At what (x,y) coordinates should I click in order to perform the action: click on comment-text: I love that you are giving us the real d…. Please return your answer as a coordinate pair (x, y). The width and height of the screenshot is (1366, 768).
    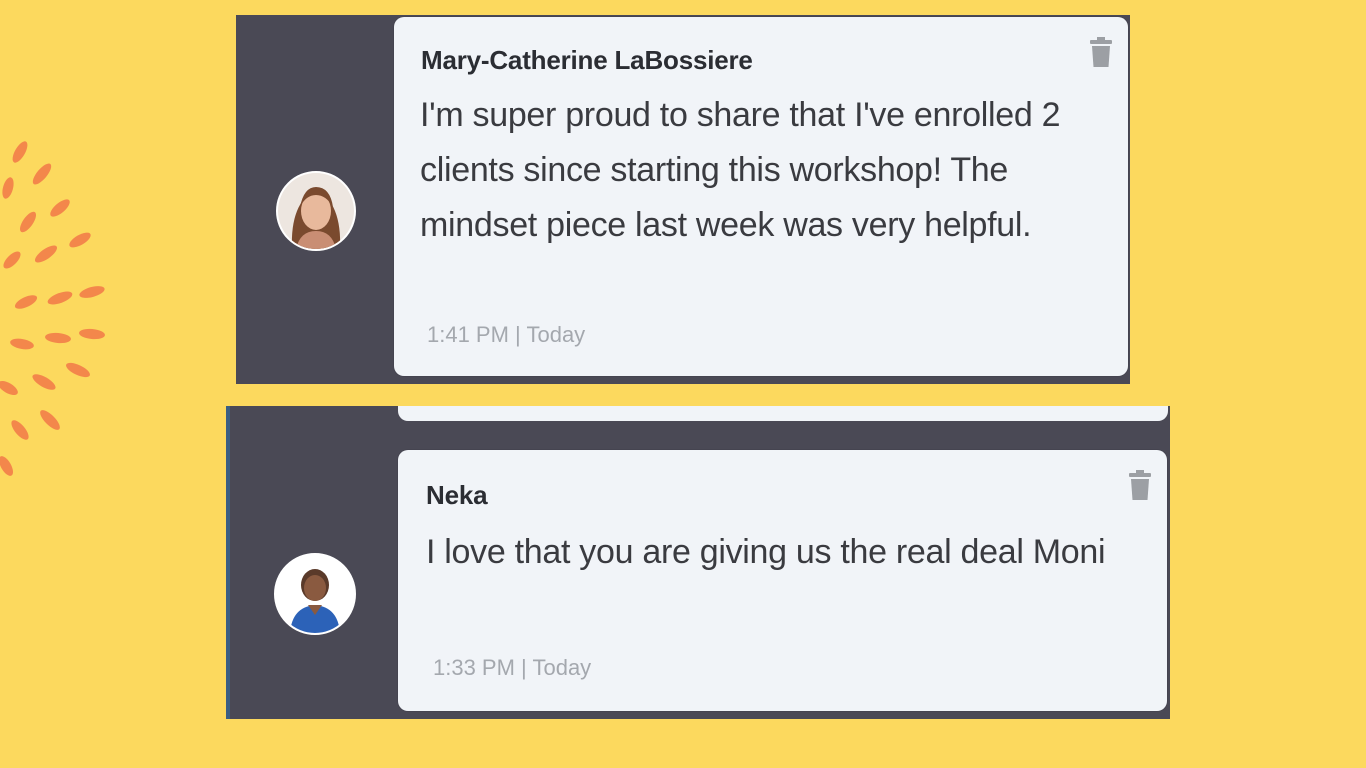
    Looking at the image, I should click on (766, 552).